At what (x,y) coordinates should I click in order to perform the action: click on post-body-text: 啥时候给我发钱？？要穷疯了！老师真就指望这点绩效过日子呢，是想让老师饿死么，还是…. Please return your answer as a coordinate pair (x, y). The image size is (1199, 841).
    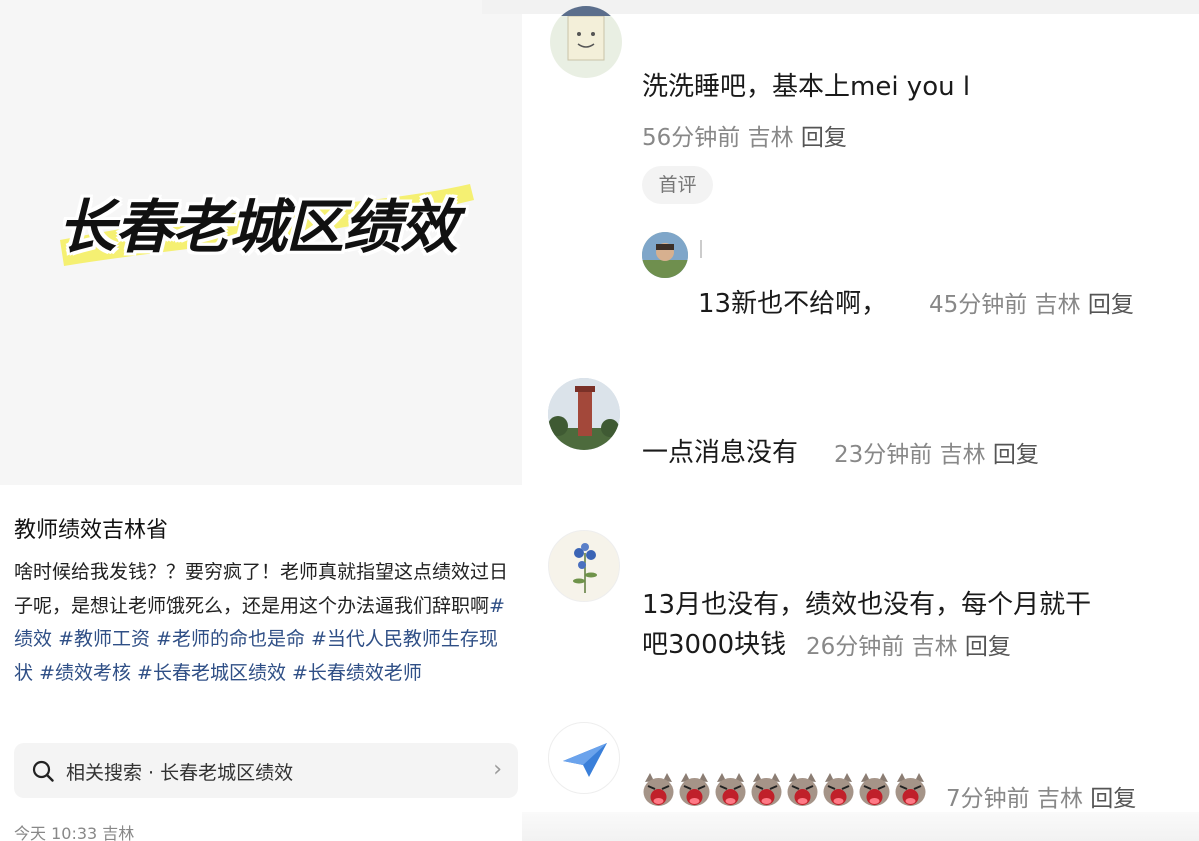
    Looking at the image, I should click on (261, 589).